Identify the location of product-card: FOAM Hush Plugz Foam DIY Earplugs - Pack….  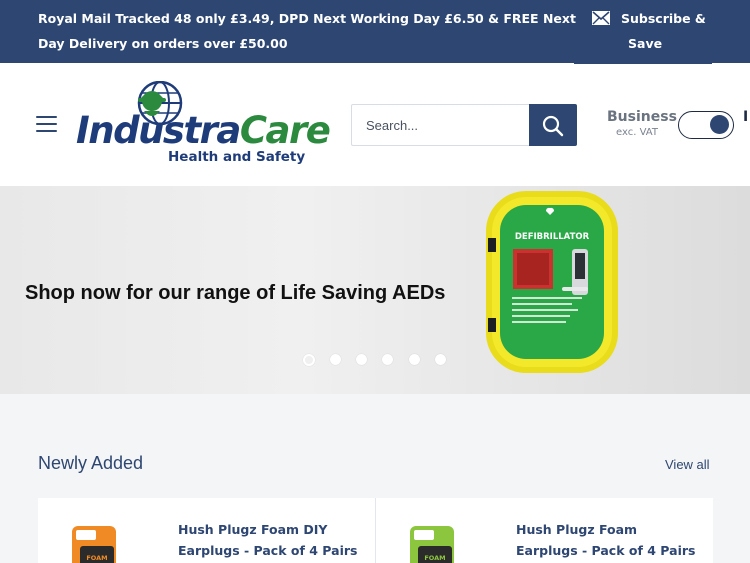
(206, 530).